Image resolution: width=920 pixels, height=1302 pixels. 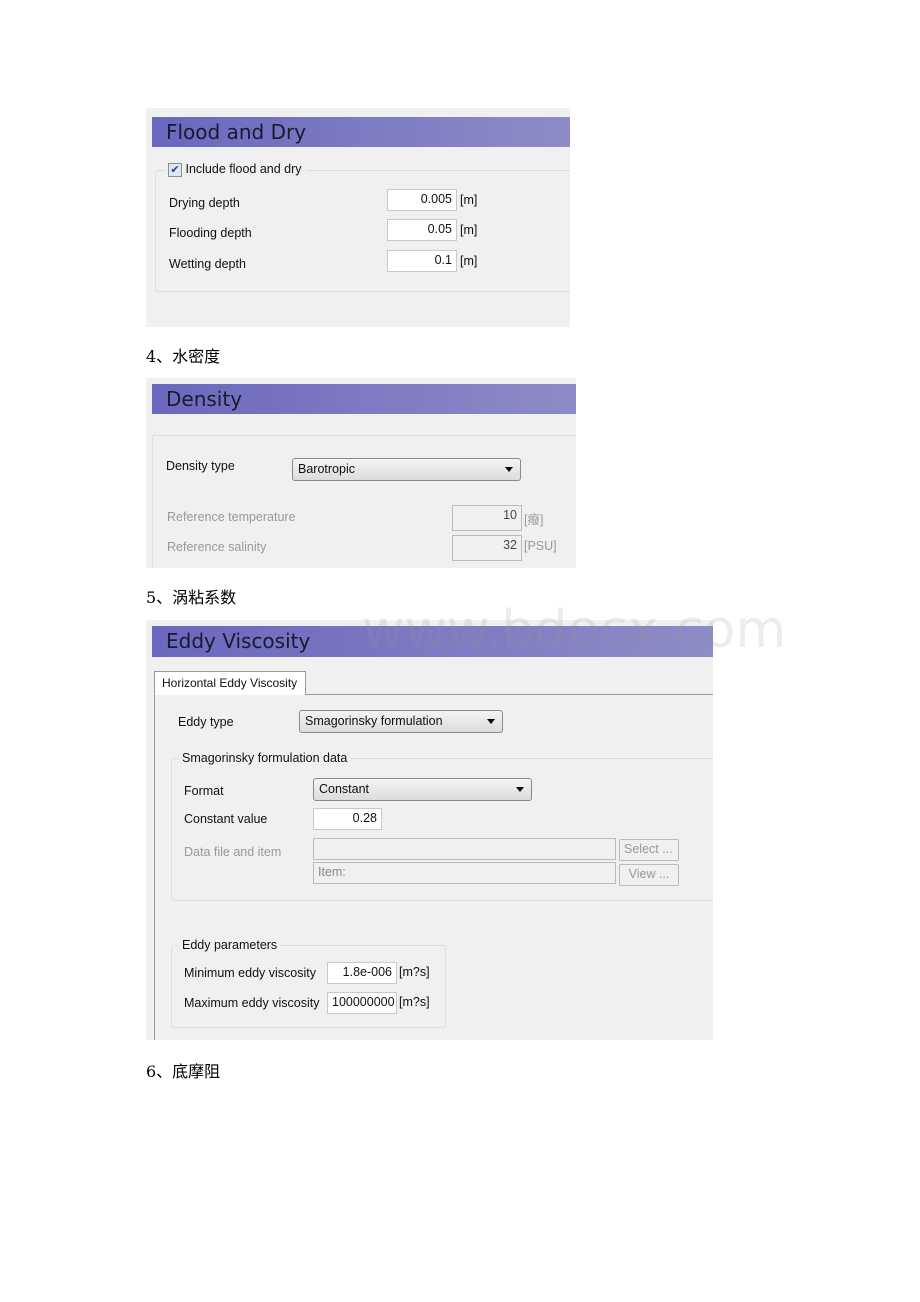 I want to click on section-heading-bed-resistance: 6、底摩阻, so click(x=183, y=1071).